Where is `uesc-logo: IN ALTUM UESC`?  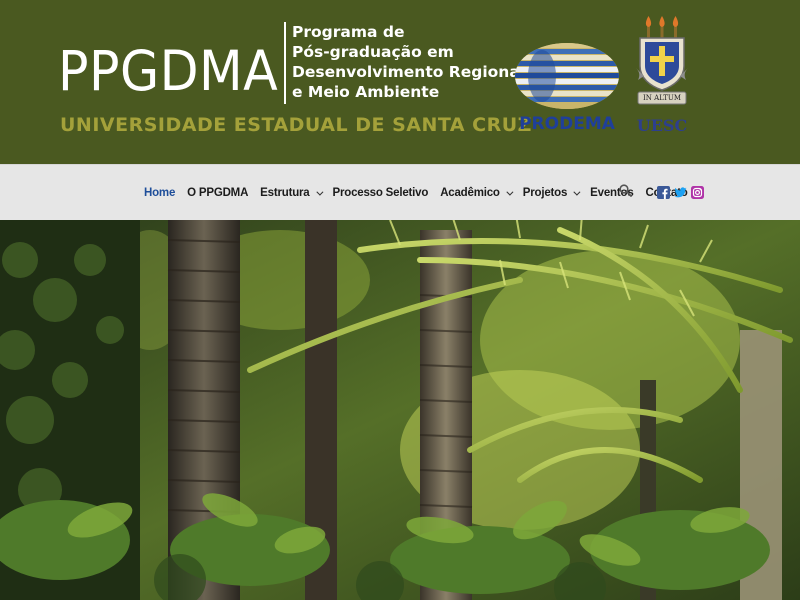 uesc-logo: IN ALTUM UESC is located at coordinates (662, 75).